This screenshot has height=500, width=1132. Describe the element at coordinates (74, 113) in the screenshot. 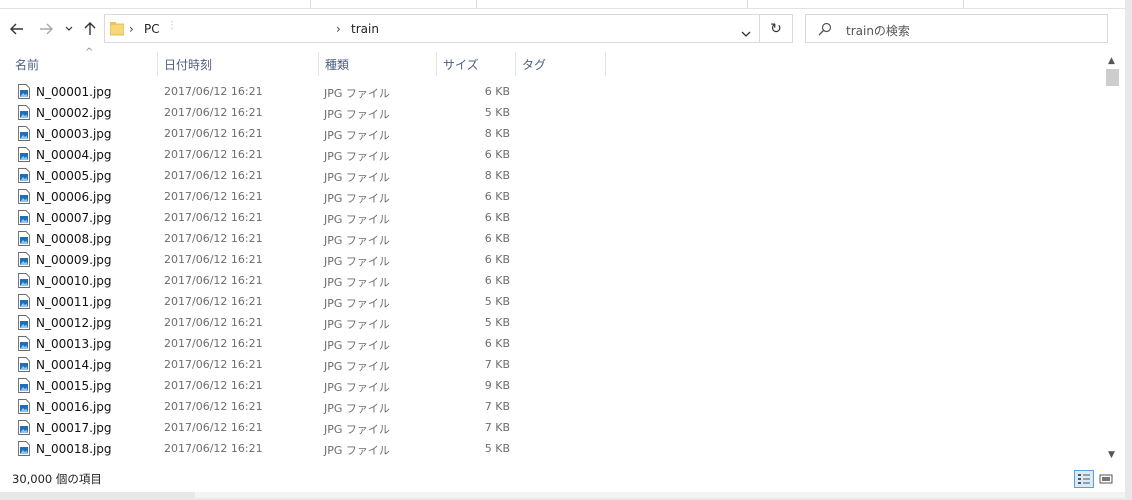

I see `file-name: N_00002.jpg` at that location.